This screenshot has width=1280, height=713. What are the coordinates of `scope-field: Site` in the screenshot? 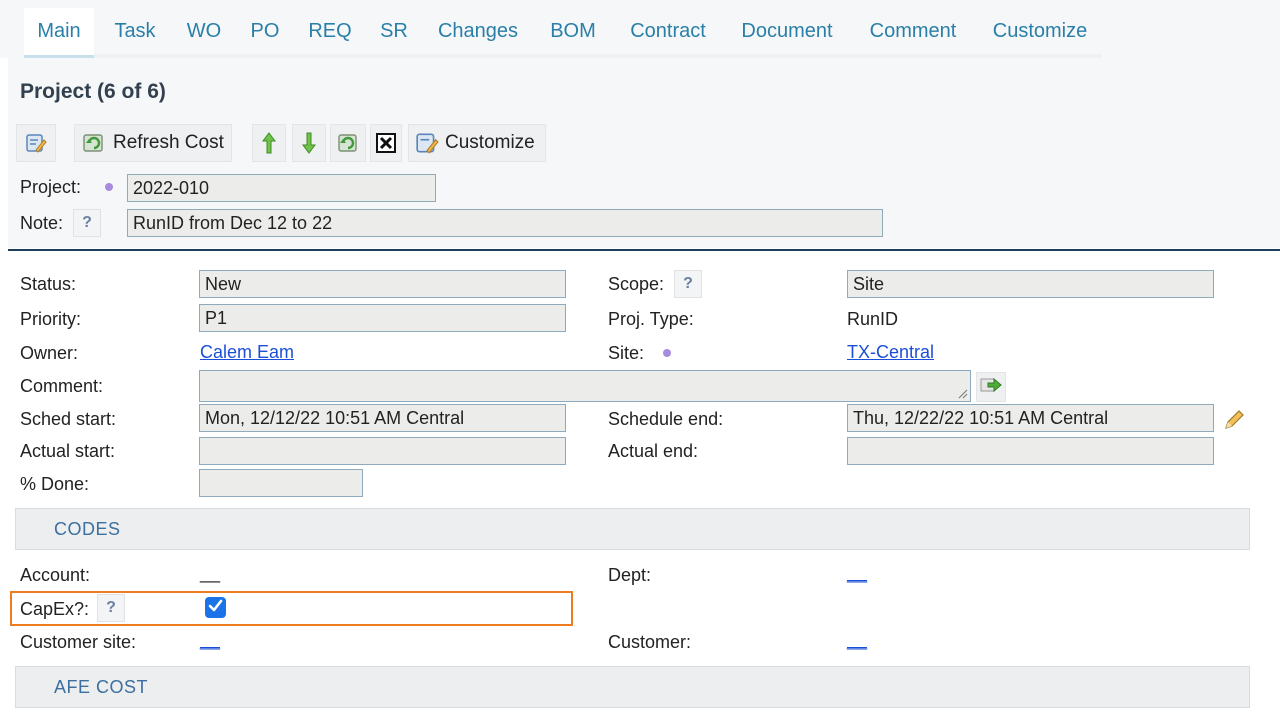 It's located at (1030, 284).